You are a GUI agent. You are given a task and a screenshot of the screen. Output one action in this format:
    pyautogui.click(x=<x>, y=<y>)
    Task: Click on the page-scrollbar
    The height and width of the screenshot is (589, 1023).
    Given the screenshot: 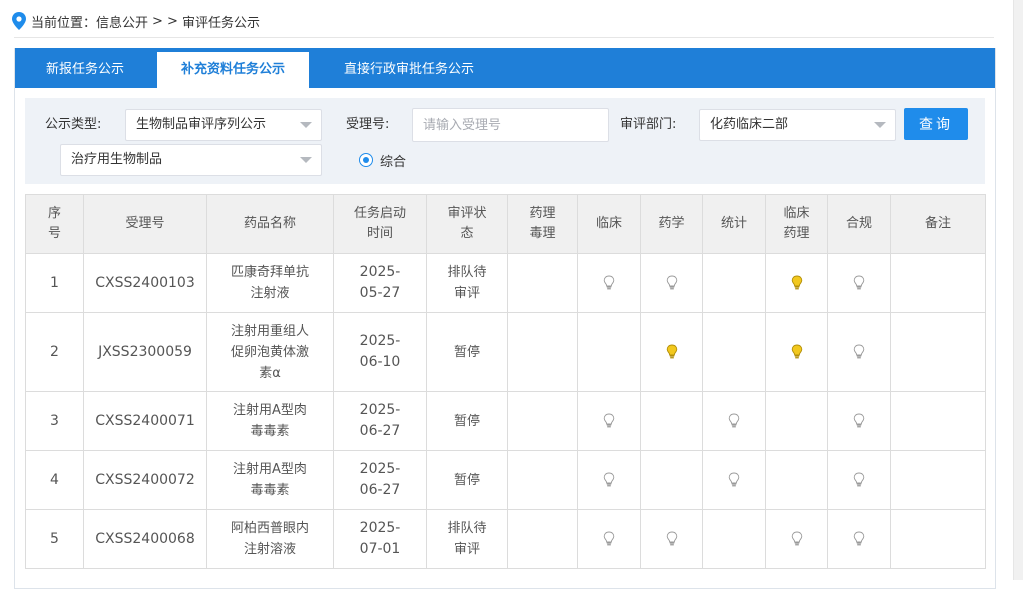 What is the action you would take?
    pyautogui.click(x=1018, y=290)
    